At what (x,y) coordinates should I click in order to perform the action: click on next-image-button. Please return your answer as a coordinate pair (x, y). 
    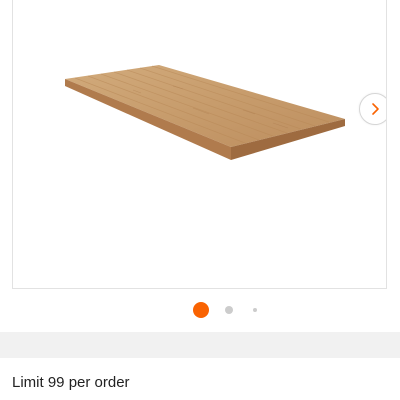
    Looking at the image, I should click on (372, 109).